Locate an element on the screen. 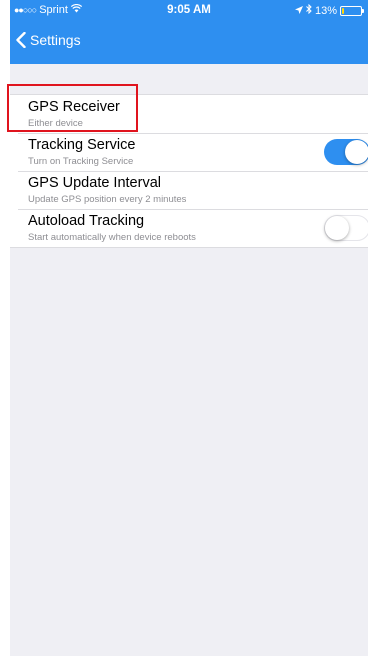 This screenshot has height=656, width=368. navigation-bar: Settings is located at coordinates (189, 42).